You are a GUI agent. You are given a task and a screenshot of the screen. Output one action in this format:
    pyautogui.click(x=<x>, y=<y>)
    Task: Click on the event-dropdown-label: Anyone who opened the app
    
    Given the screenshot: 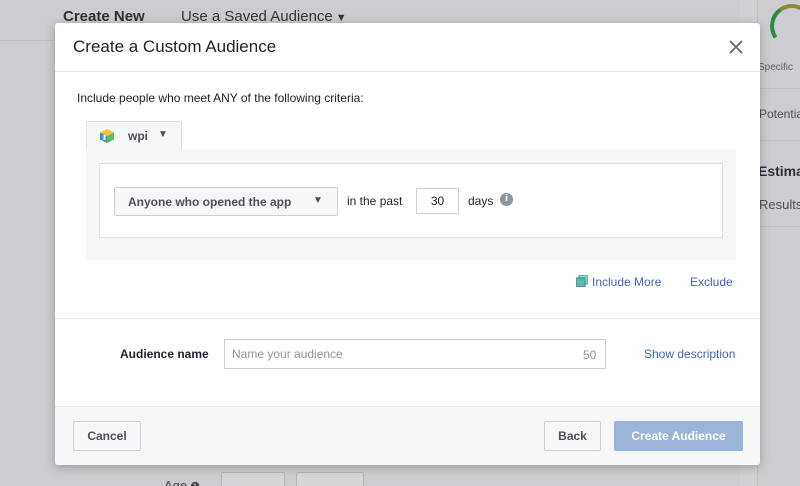 What is the action you would take?
    pyautogui.click(x=210, y=202)
    